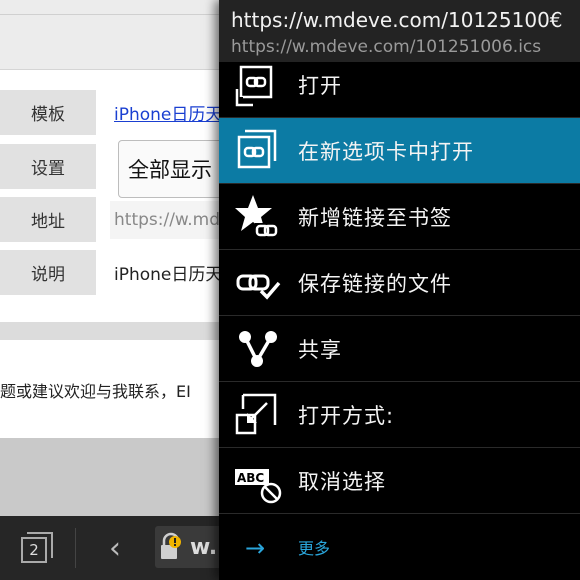 This screenshot has height=580, width=580. I want to click on menu-item-label: 打开, so click(320, 86).